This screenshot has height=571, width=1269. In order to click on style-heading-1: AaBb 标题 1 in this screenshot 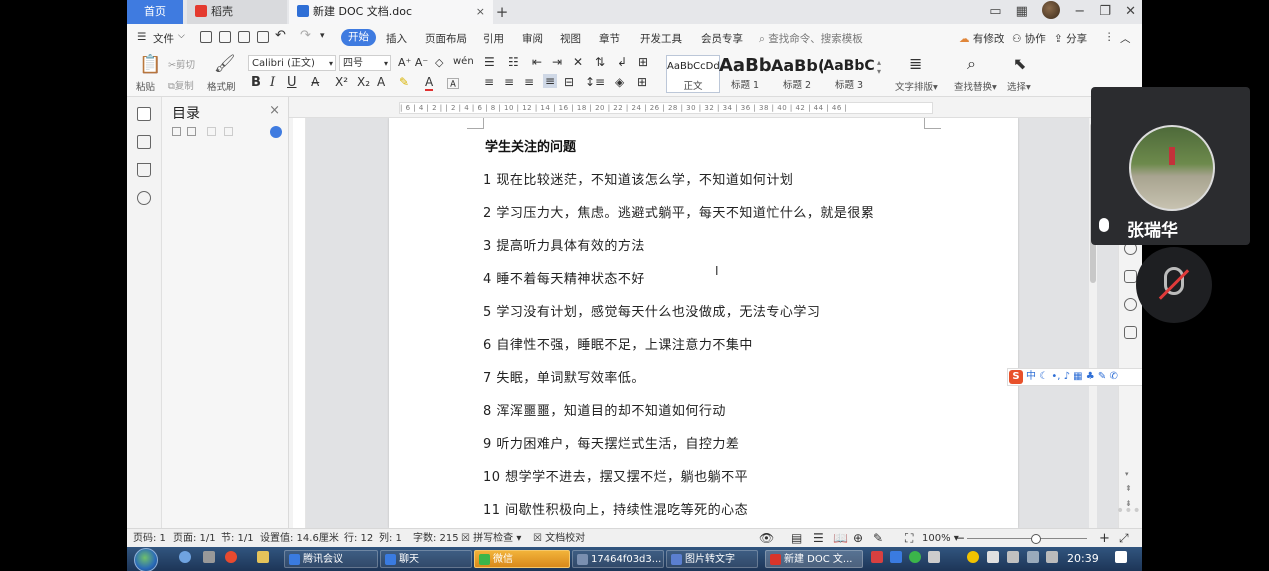, I will do `click(745, 73)`.